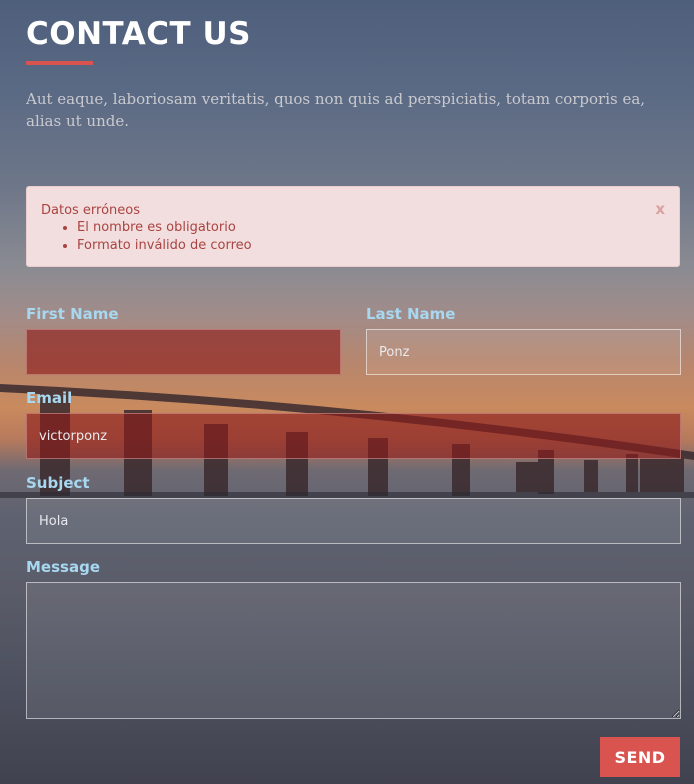 This screenshot has height=784, width=694. Describe the element at coordinates (49, 398) in the screenshot. I see `email-label: Email` at that location.